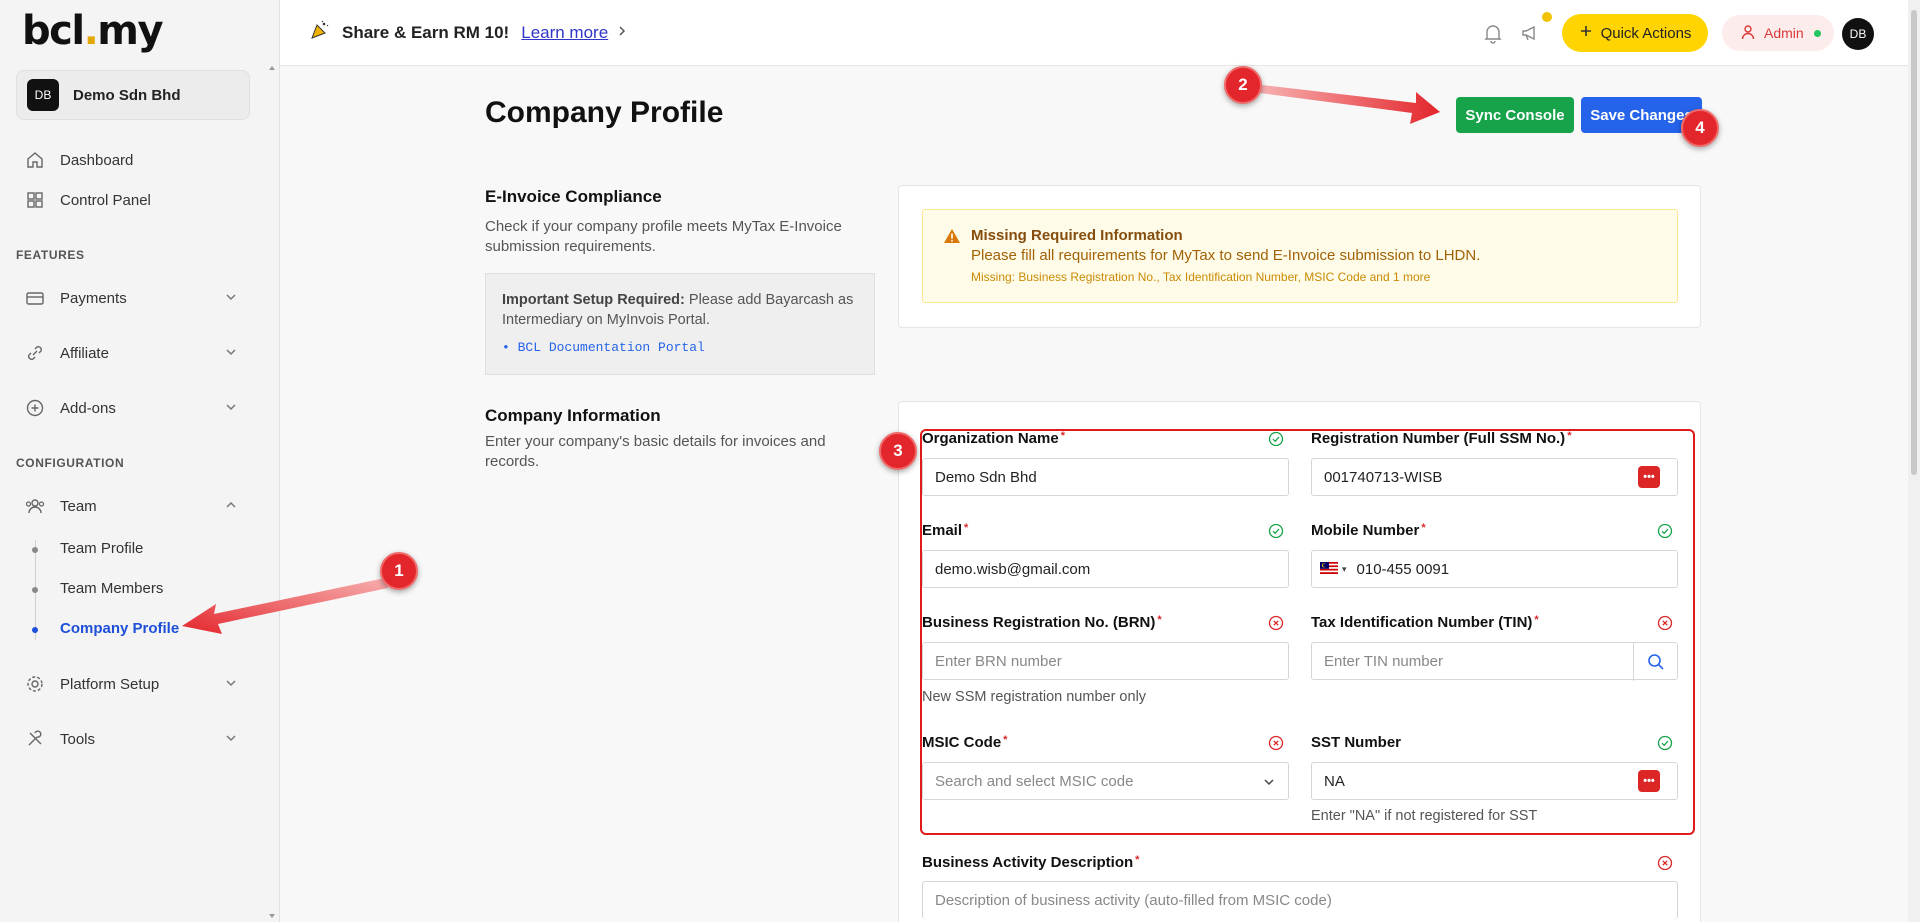 The image size is (1920, 922). I want to click on sidebar-item-addons: Add-ons, so click(134, 408).